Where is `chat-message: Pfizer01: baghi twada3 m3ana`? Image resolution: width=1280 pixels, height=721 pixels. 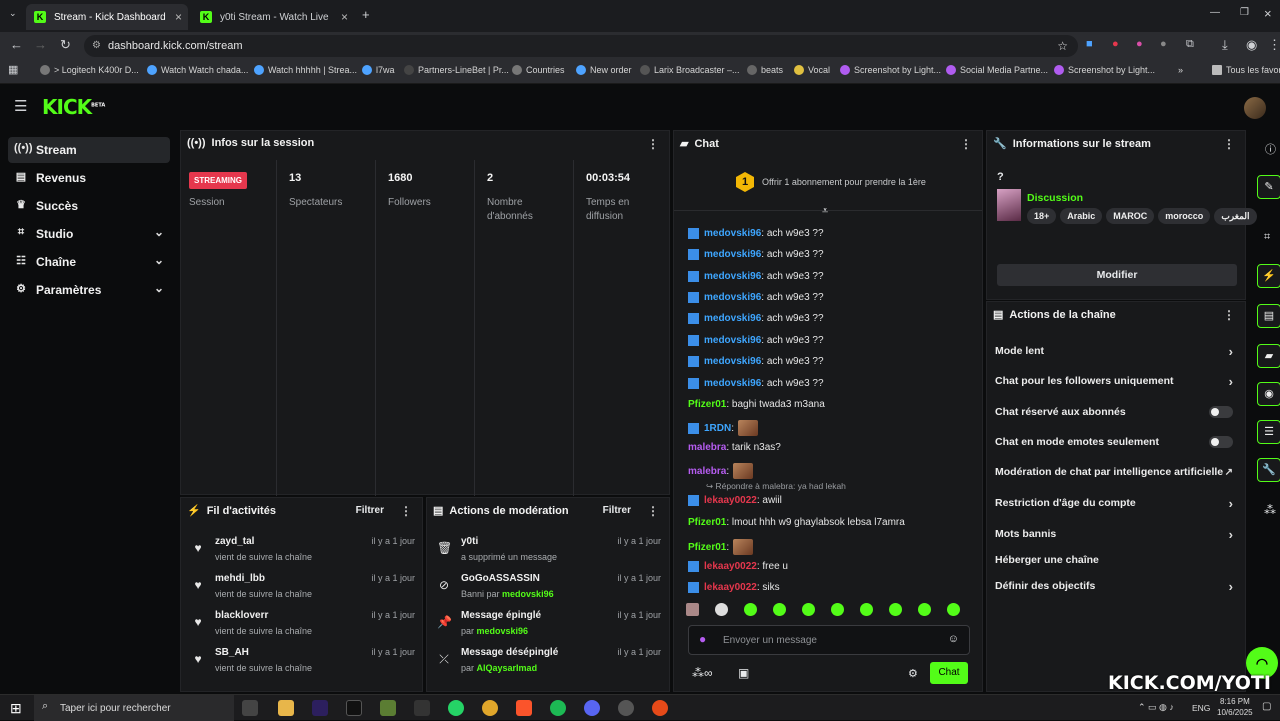 chat-message: Pfizer01: baghi twada3 m3ana is located at coordinates (756, 404).